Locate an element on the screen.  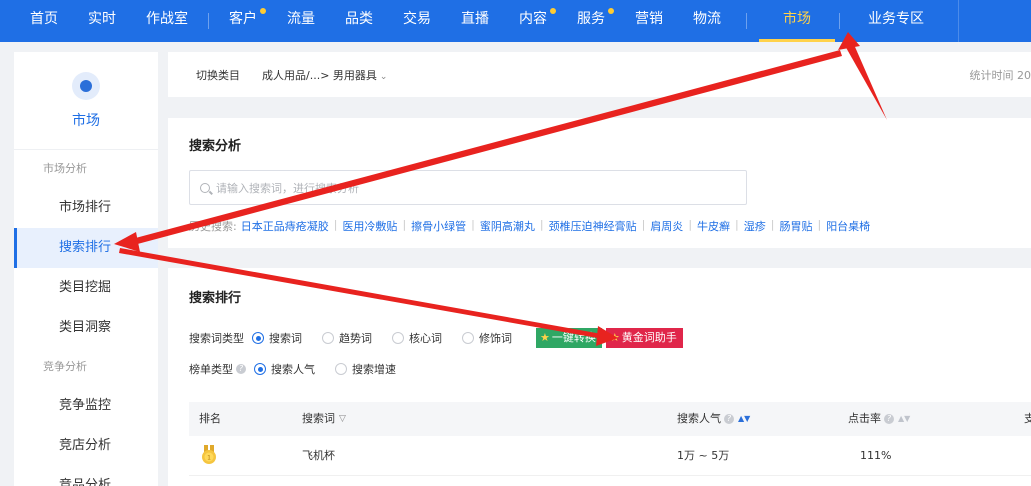
cell-popularity: 1万 ~ 5万 is located at coordinates (703, 455).